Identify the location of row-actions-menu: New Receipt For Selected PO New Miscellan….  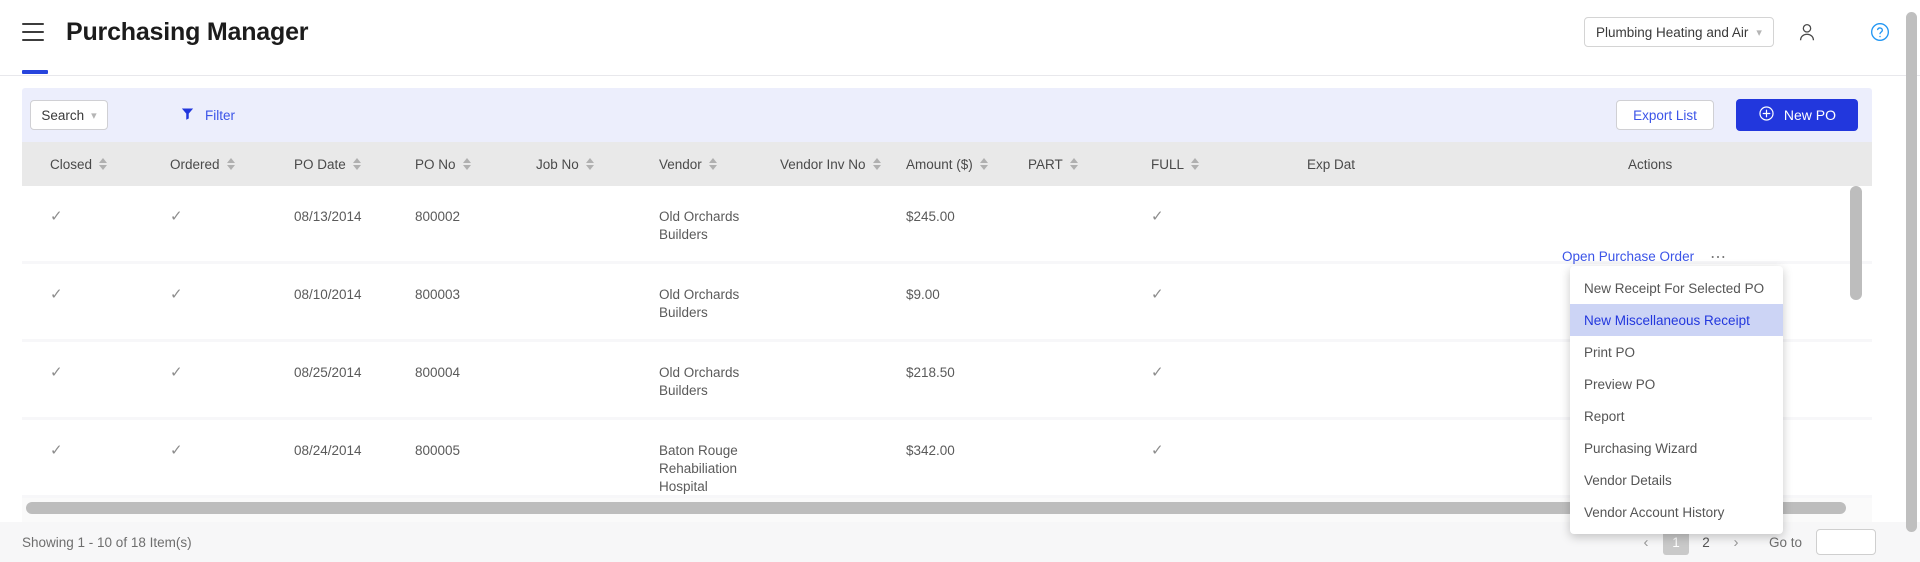
(1676, 400).